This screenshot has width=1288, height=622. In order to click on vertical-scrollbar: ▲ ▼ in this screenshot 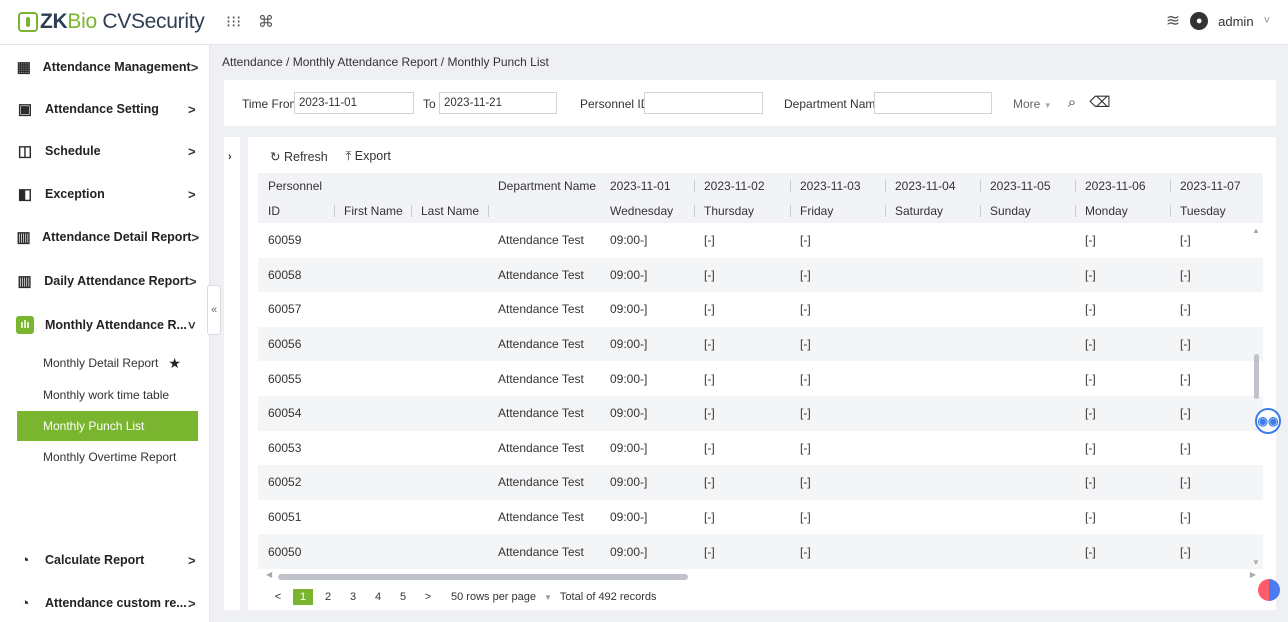, I will do `click(1257, 397)`.